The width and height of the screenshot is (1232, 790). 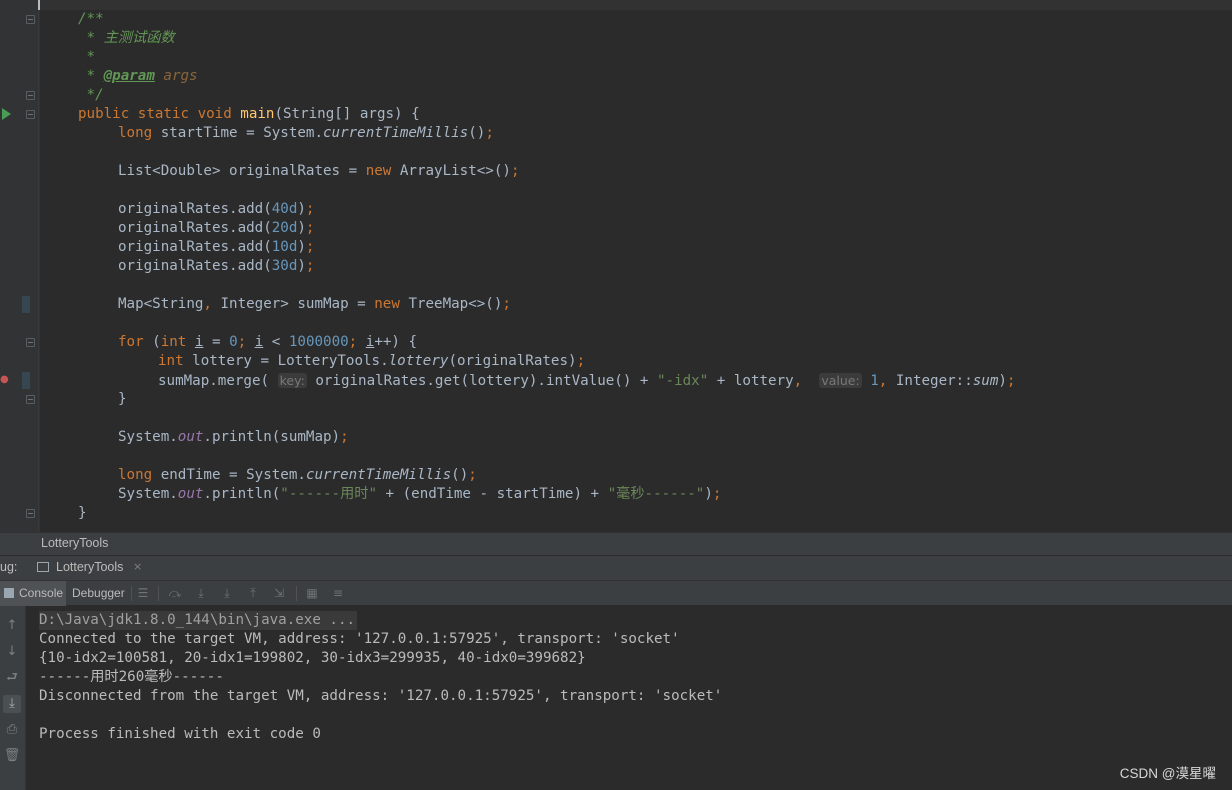 I want to click on debug-toolbar: Console Debugger ☰ ⤼ ⤓ ⤓ ⤒ ⇲ ▦ ≡, so click(x=616, y=593).